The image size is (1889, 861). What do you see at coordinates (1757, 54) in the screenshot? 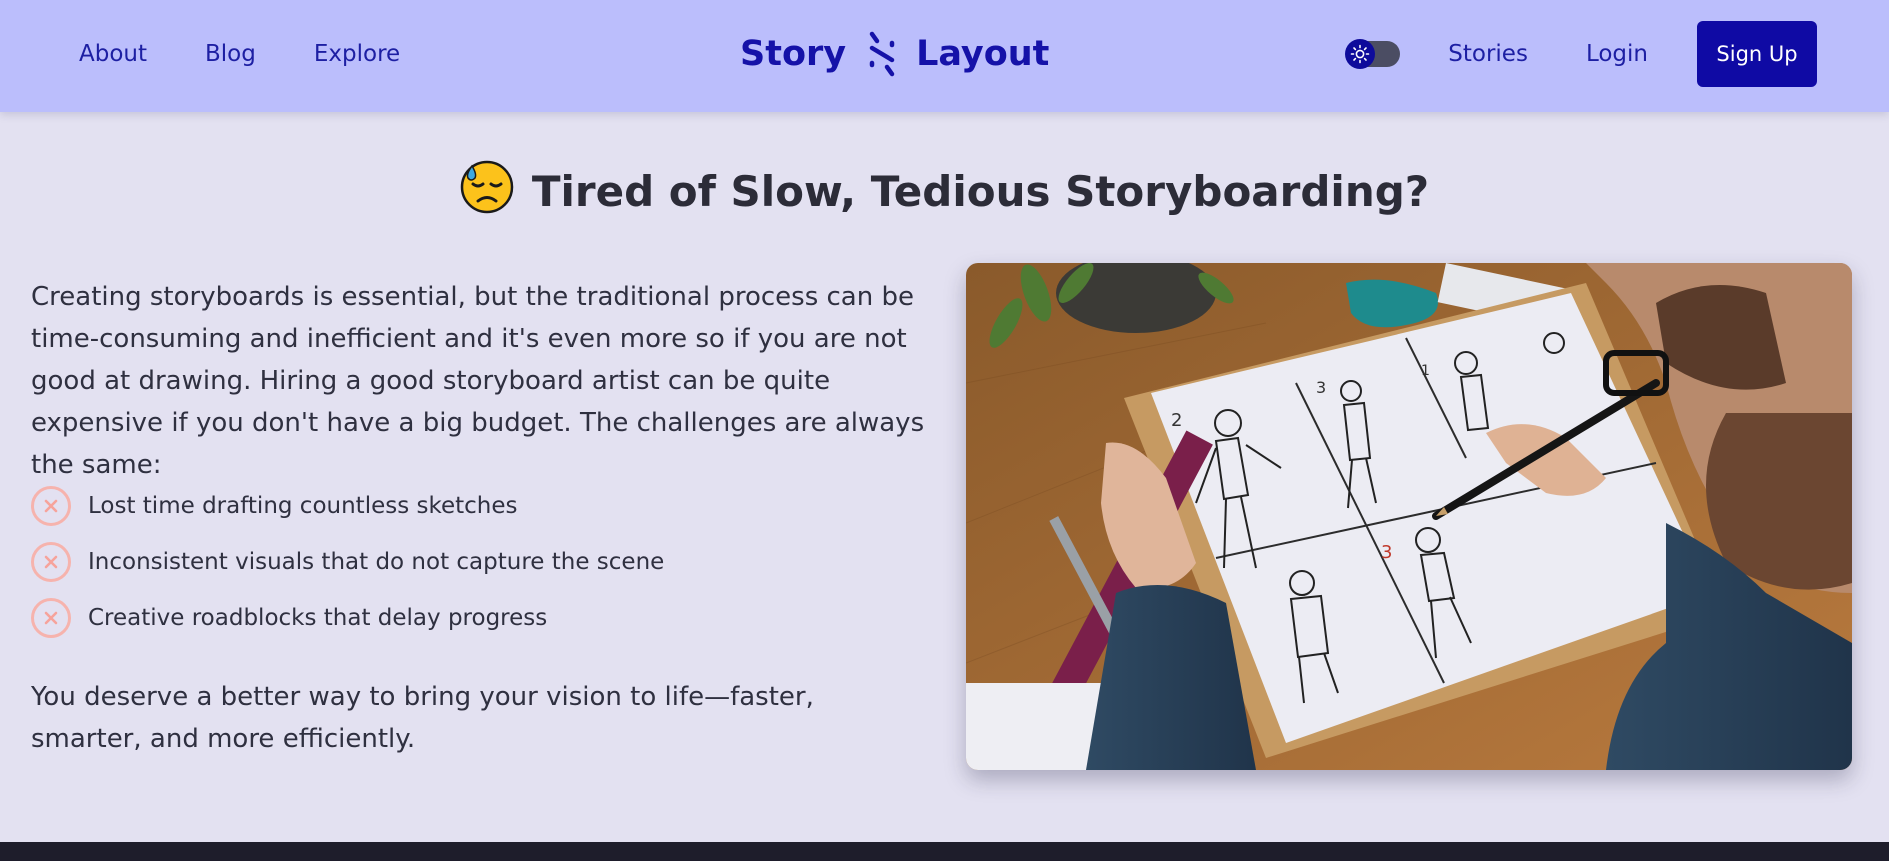
I see `sign-up-button: Sign Up` at bounding box center [1757, 54].